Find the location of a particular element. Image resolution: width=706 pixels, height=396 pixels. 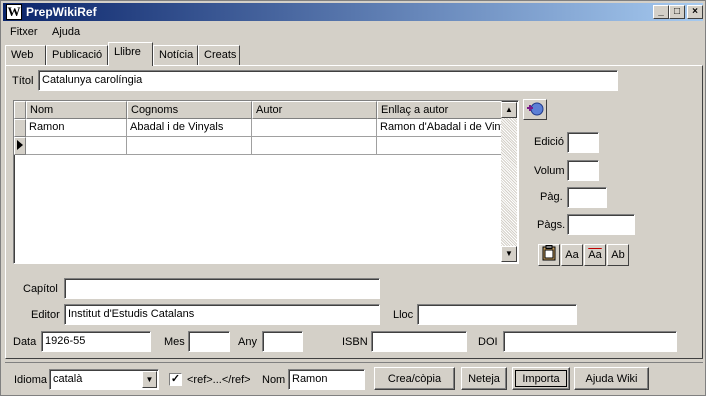

window-title: PrepWikiRef is located at coordinates (61, 12).